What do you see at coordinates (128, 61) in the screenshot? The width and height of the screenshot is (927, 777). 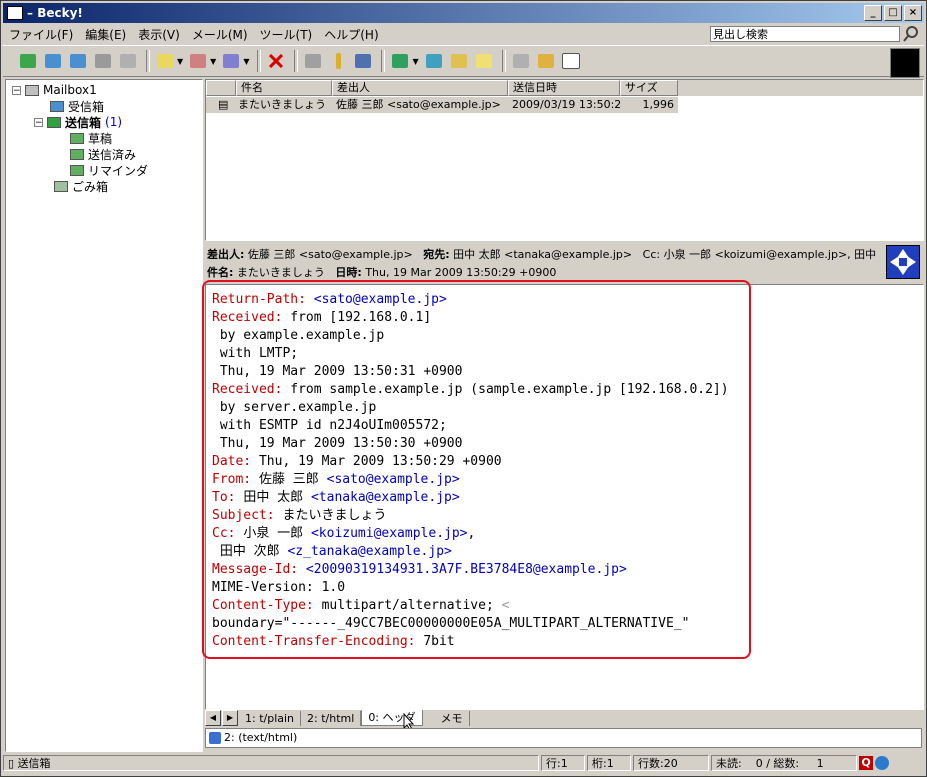 I see `offline-button` at bounding box center [128, 61].